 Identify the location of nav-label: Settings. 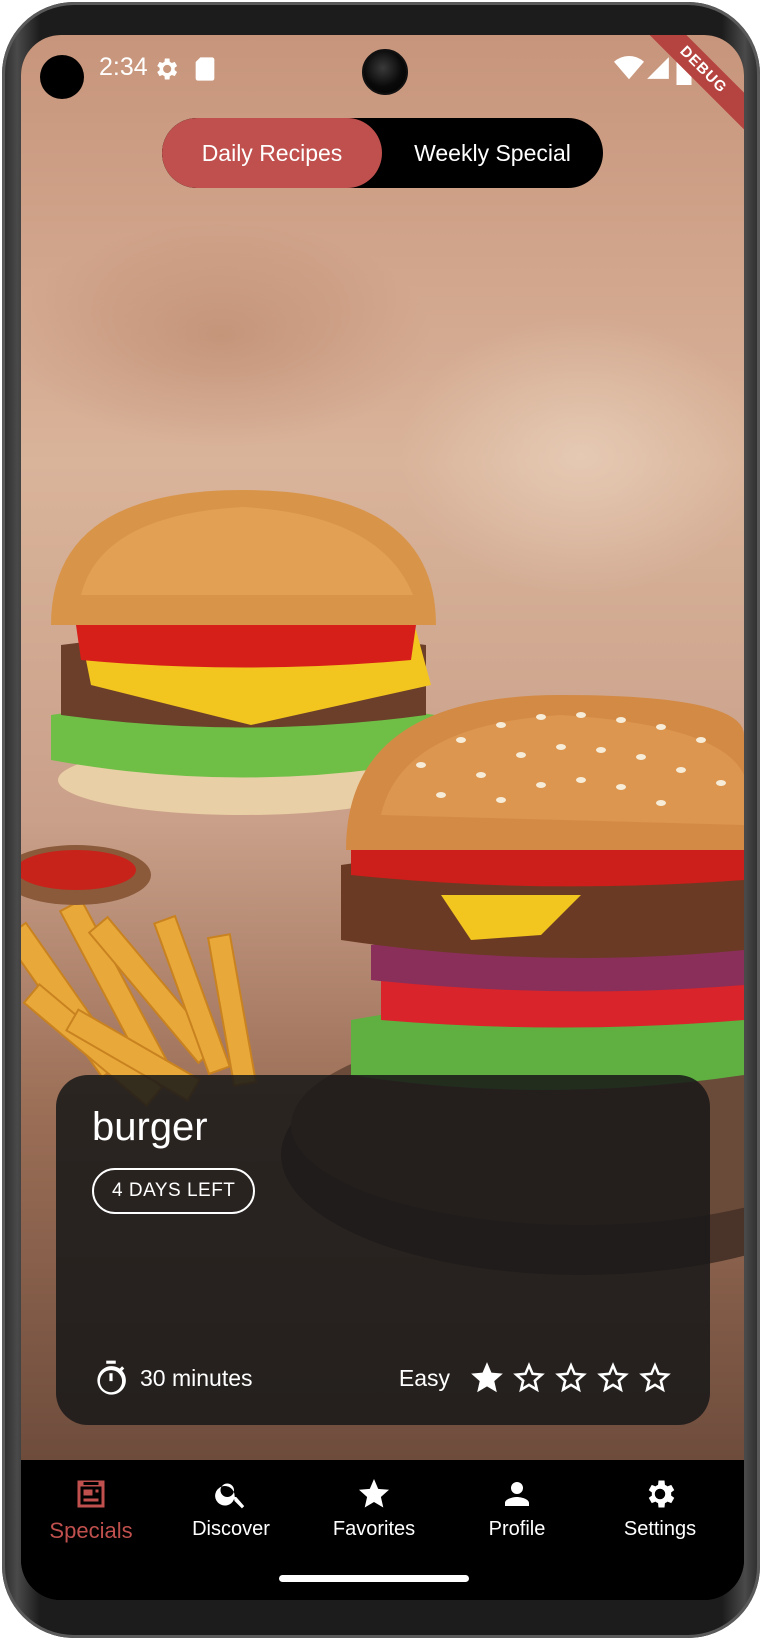
(660, 1529).